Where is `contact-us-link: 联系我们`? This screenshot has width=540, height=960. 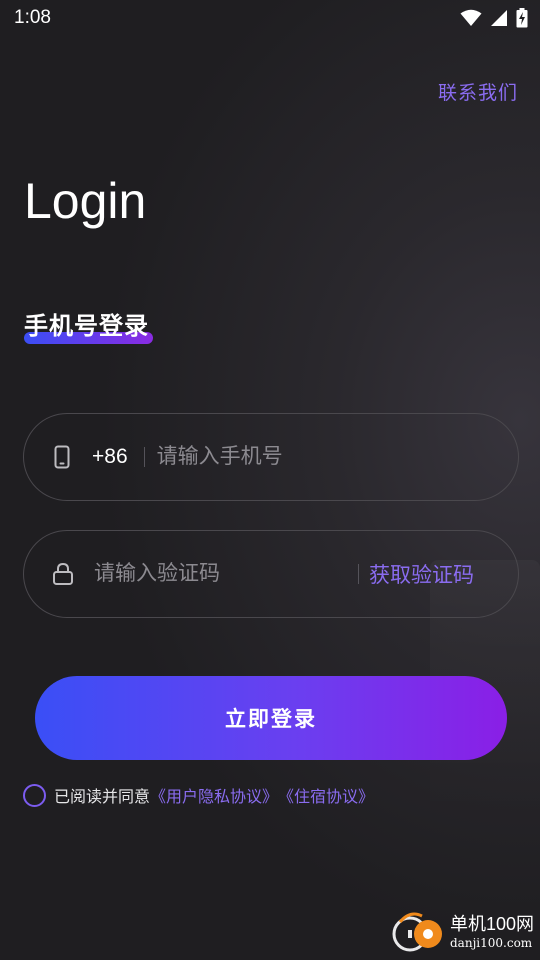 contact-us-link: 联系我们 is located at coordinates (478, 91).